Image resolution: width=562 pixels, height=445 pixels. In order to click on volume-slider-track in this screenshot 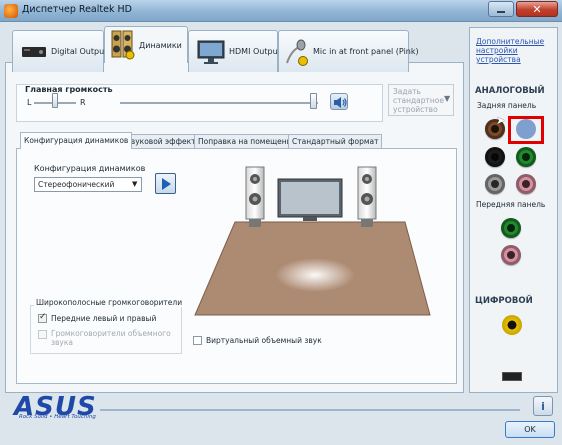, I will do `click(219, 103)`.